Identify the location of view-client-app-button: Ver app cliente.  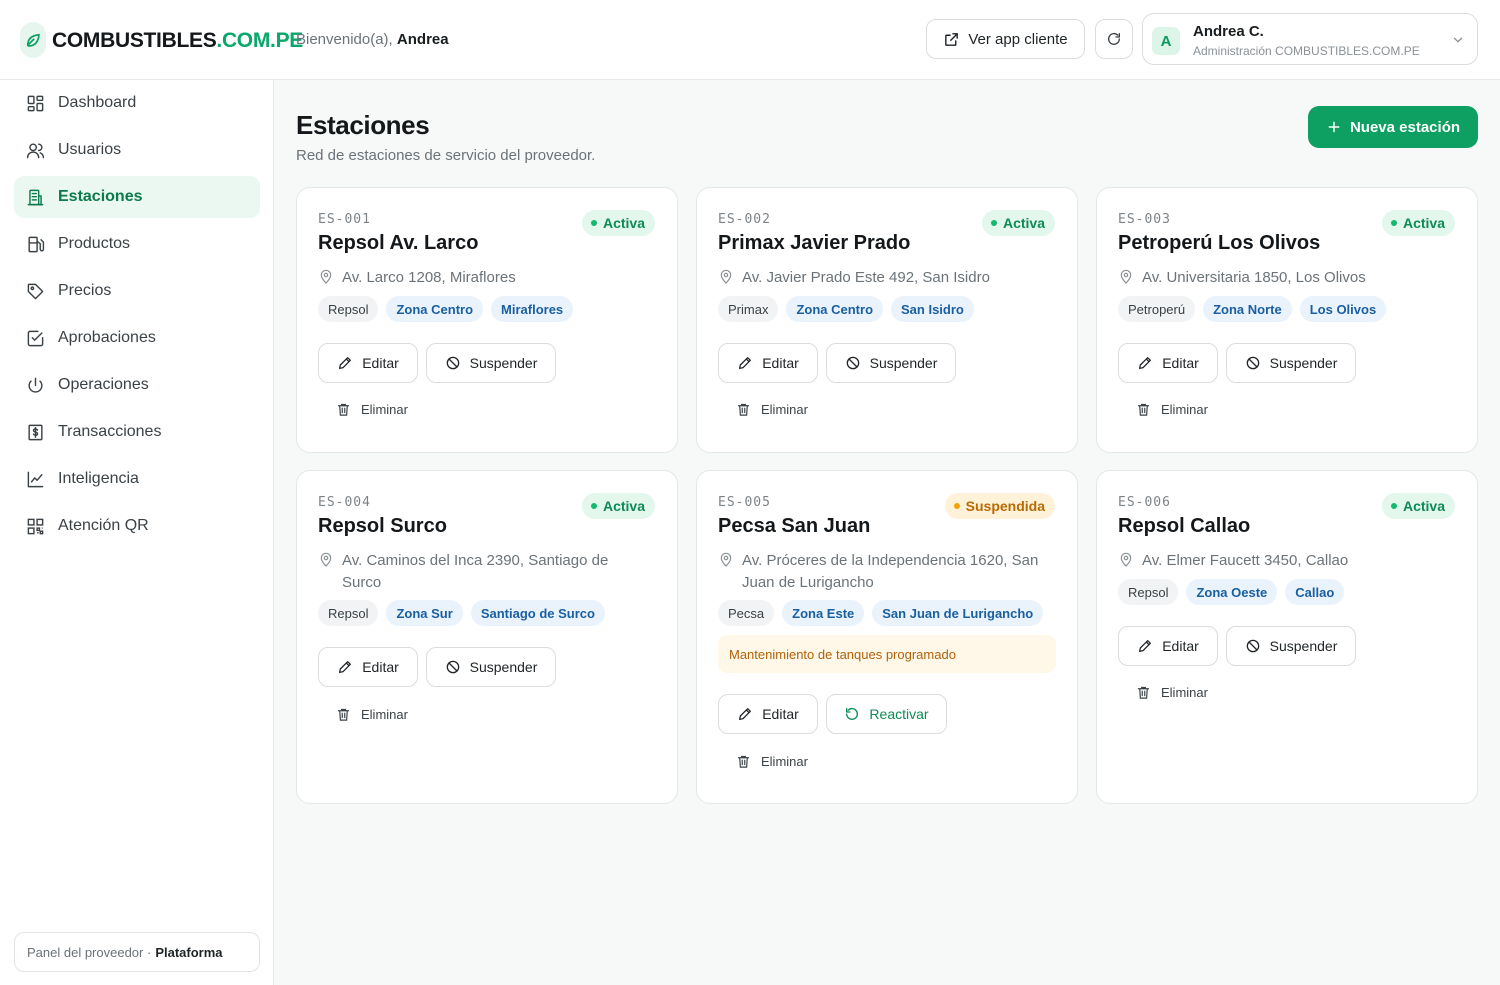
(1005, 39).